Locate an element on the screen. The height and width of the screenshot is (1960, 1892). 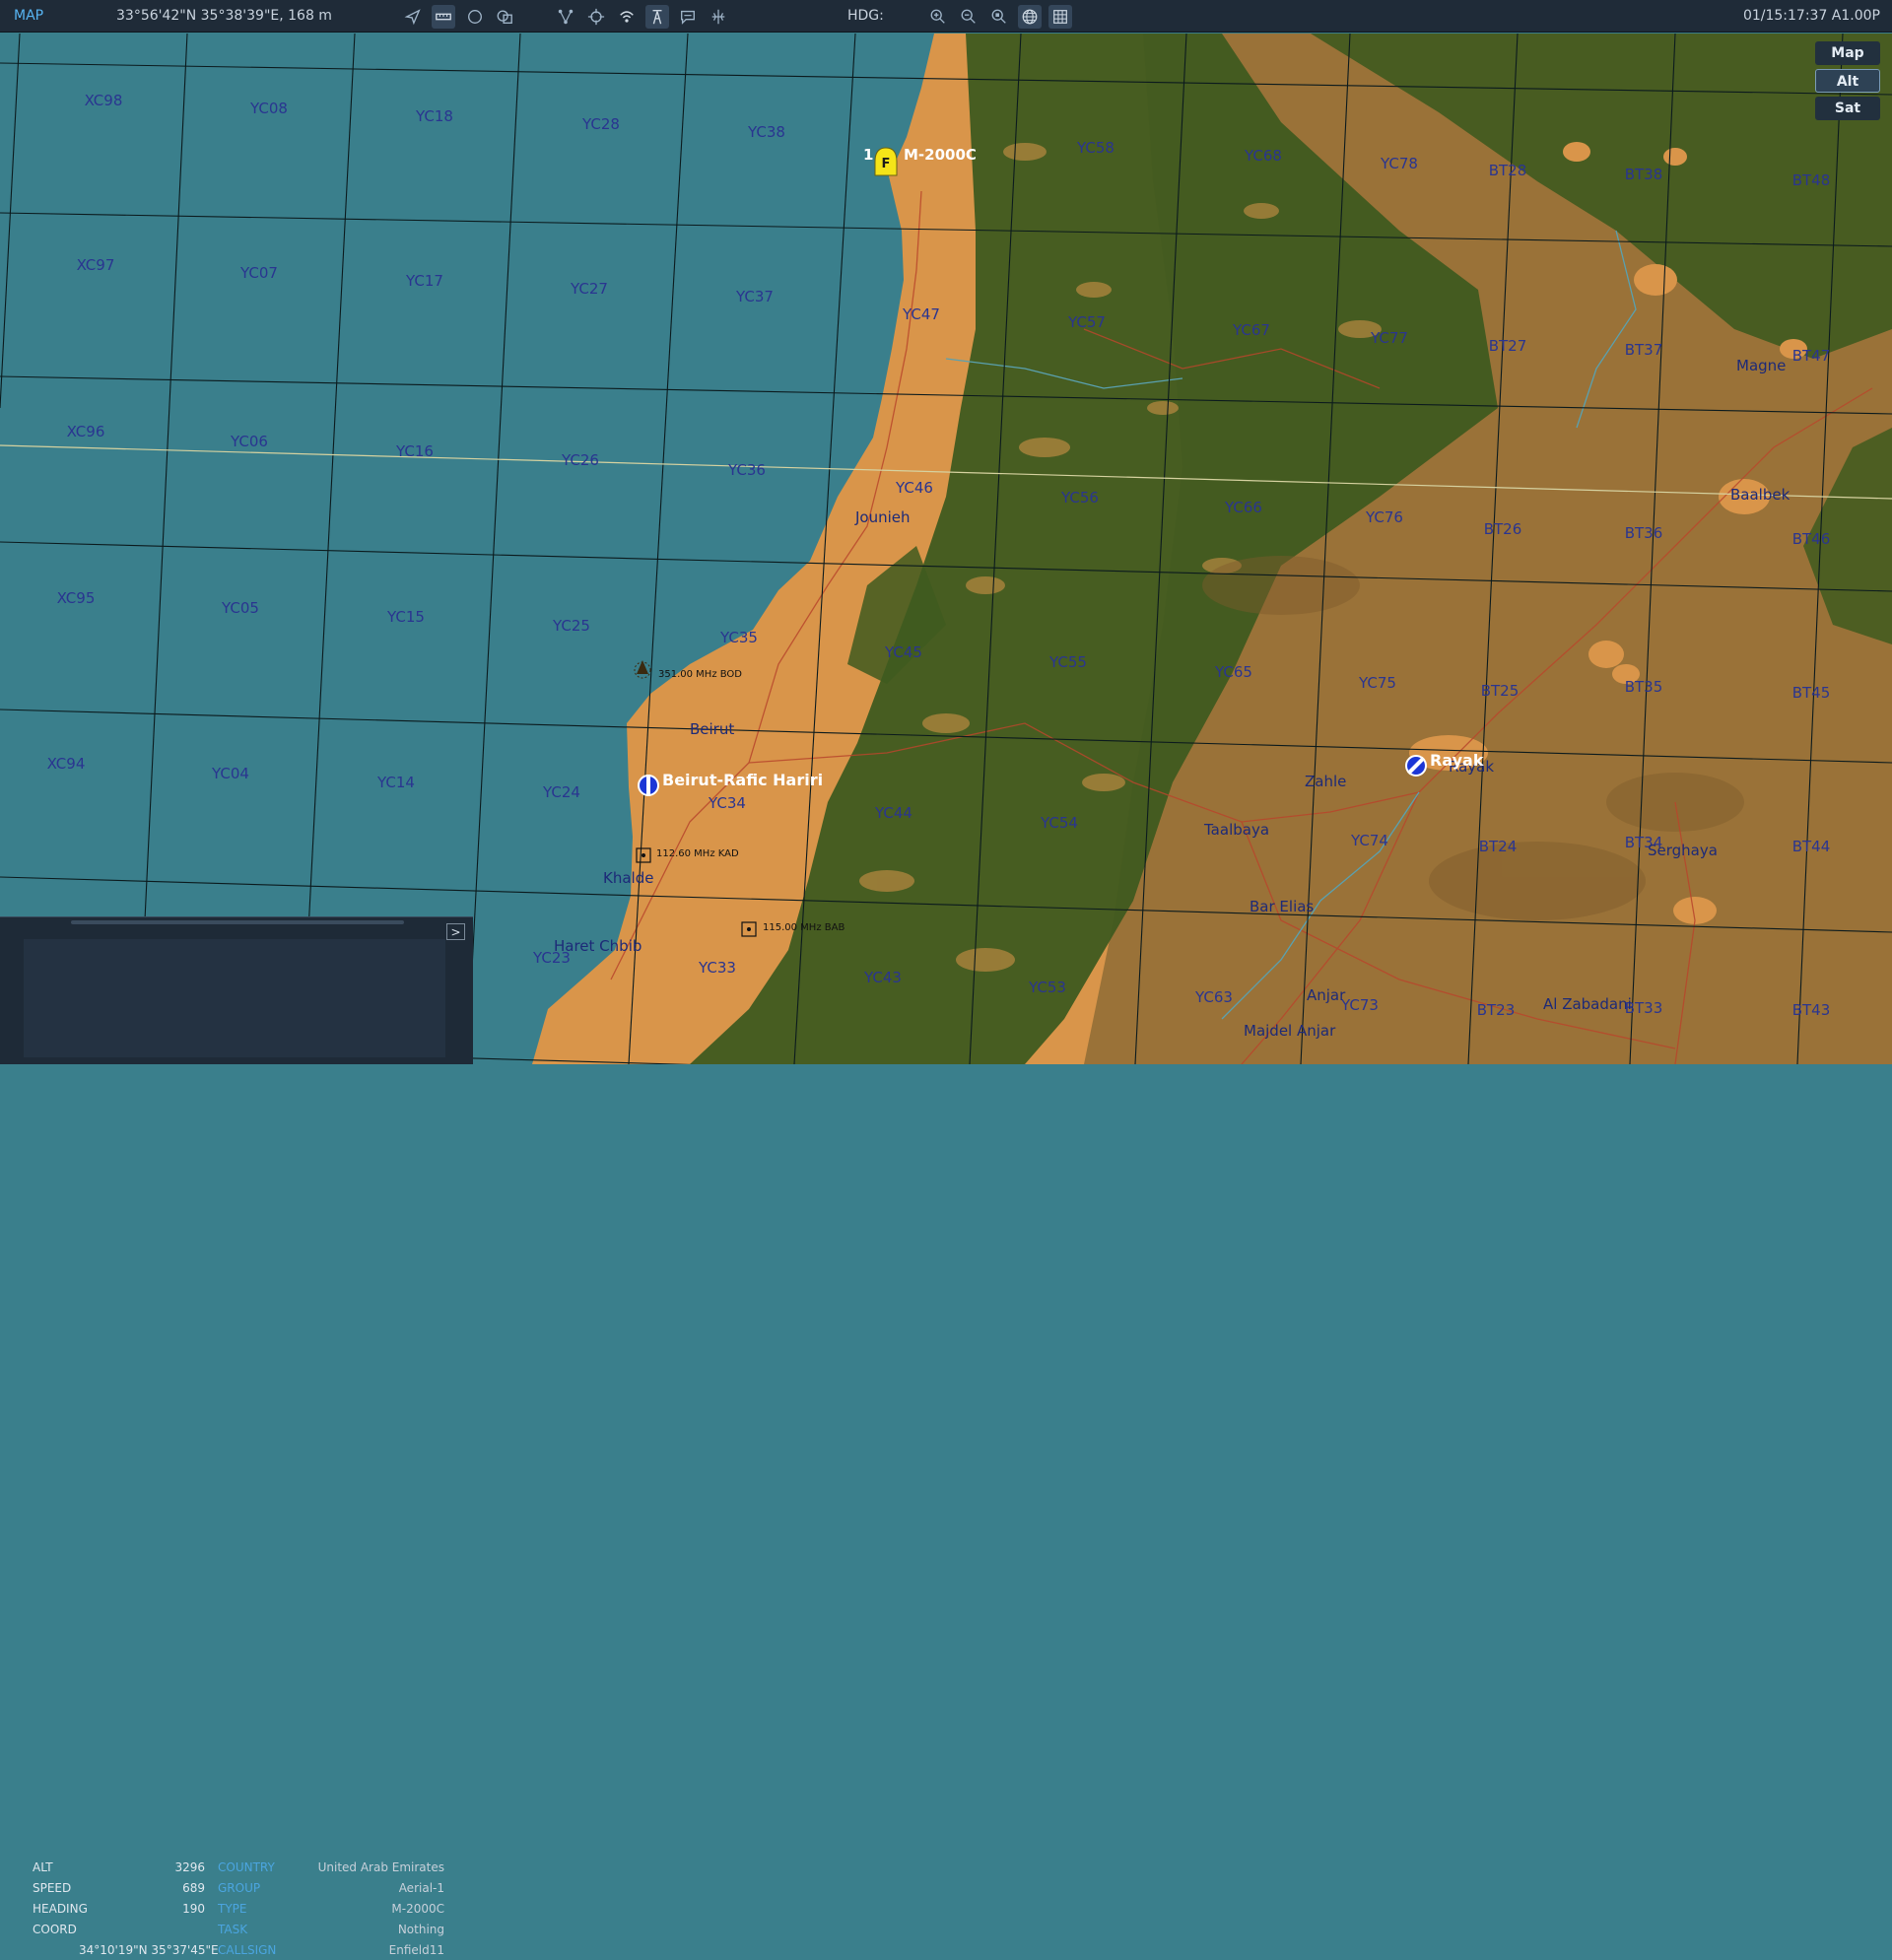
airfield-rayak-label: Rayak is located at coordinates (1457, 761).